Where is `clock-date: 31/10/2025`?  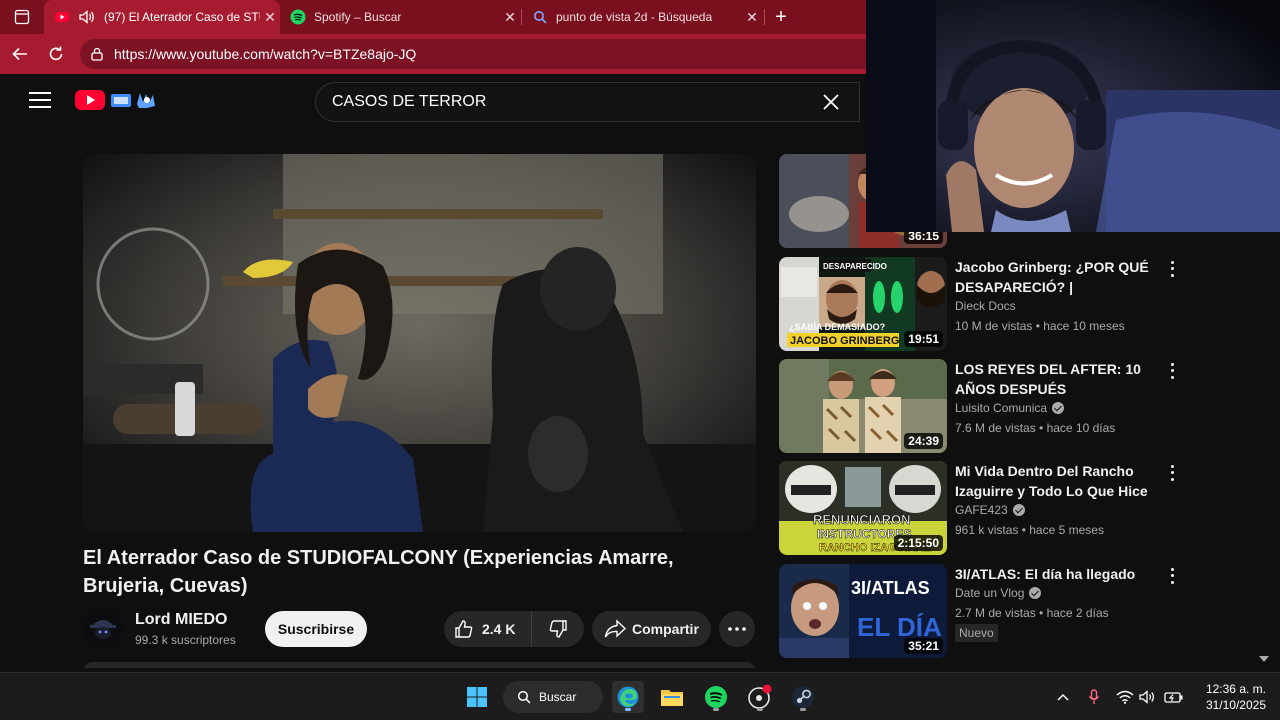
clock-date: 31/10/2025 is located at coordinates (1235, 705).